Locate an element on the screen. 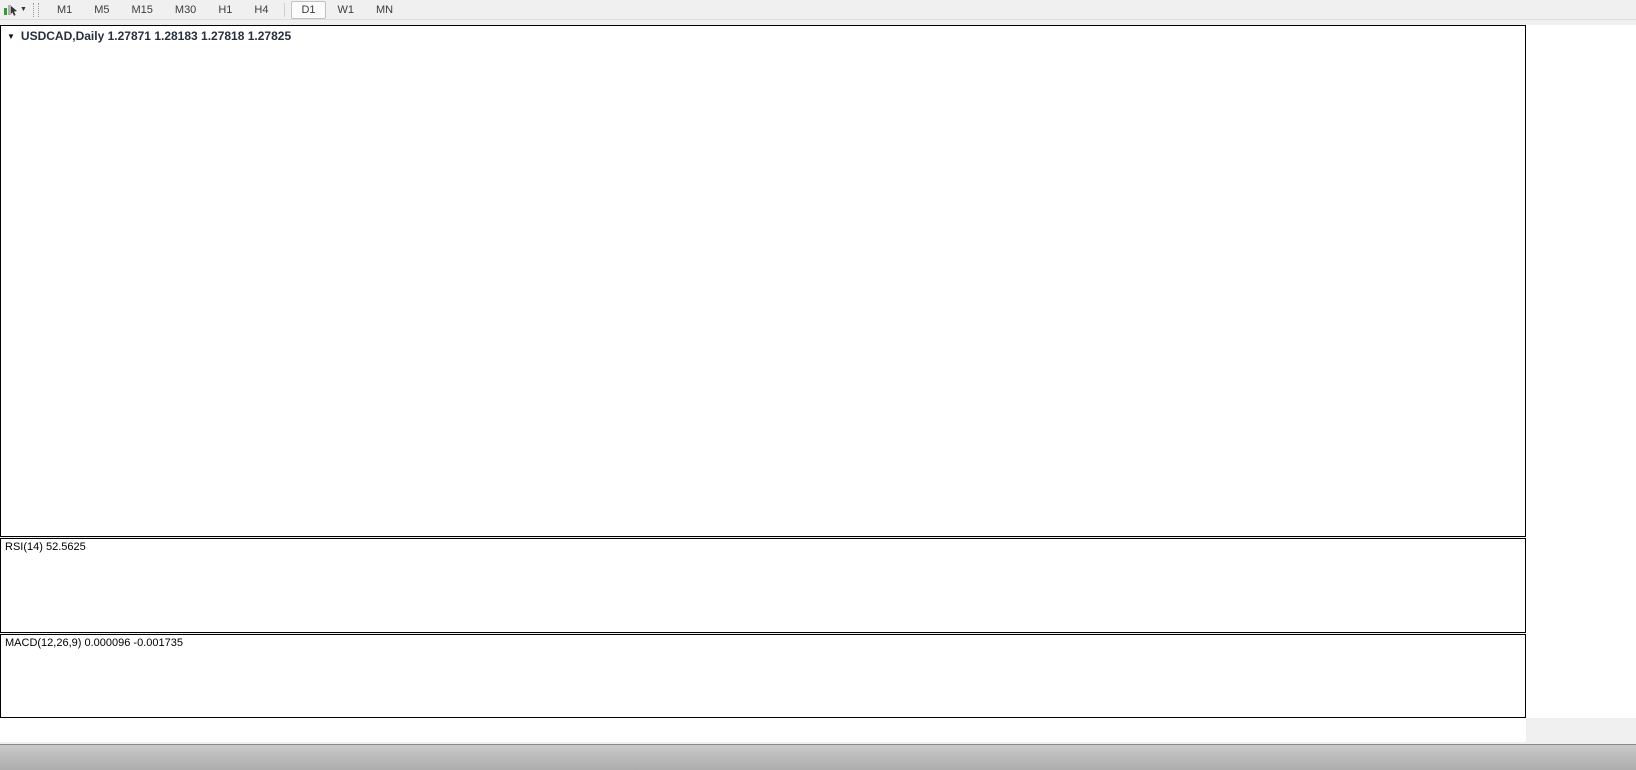 This screenshot has height=770, width=1636. timeframe-button-mn: MN is located at coordinates (384, 10).